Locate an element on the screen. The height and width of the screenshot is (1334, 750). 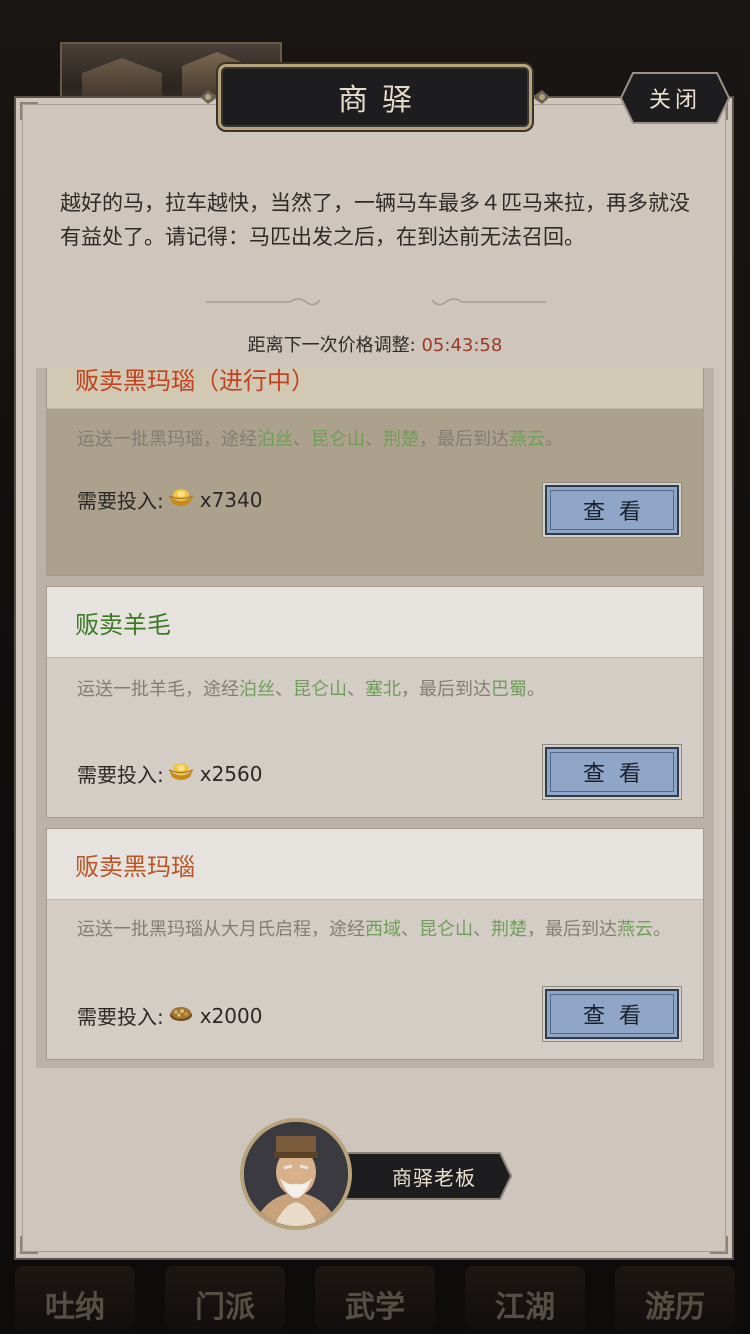
timer-value: 05:43:58 is located at coordinates (462, 345).